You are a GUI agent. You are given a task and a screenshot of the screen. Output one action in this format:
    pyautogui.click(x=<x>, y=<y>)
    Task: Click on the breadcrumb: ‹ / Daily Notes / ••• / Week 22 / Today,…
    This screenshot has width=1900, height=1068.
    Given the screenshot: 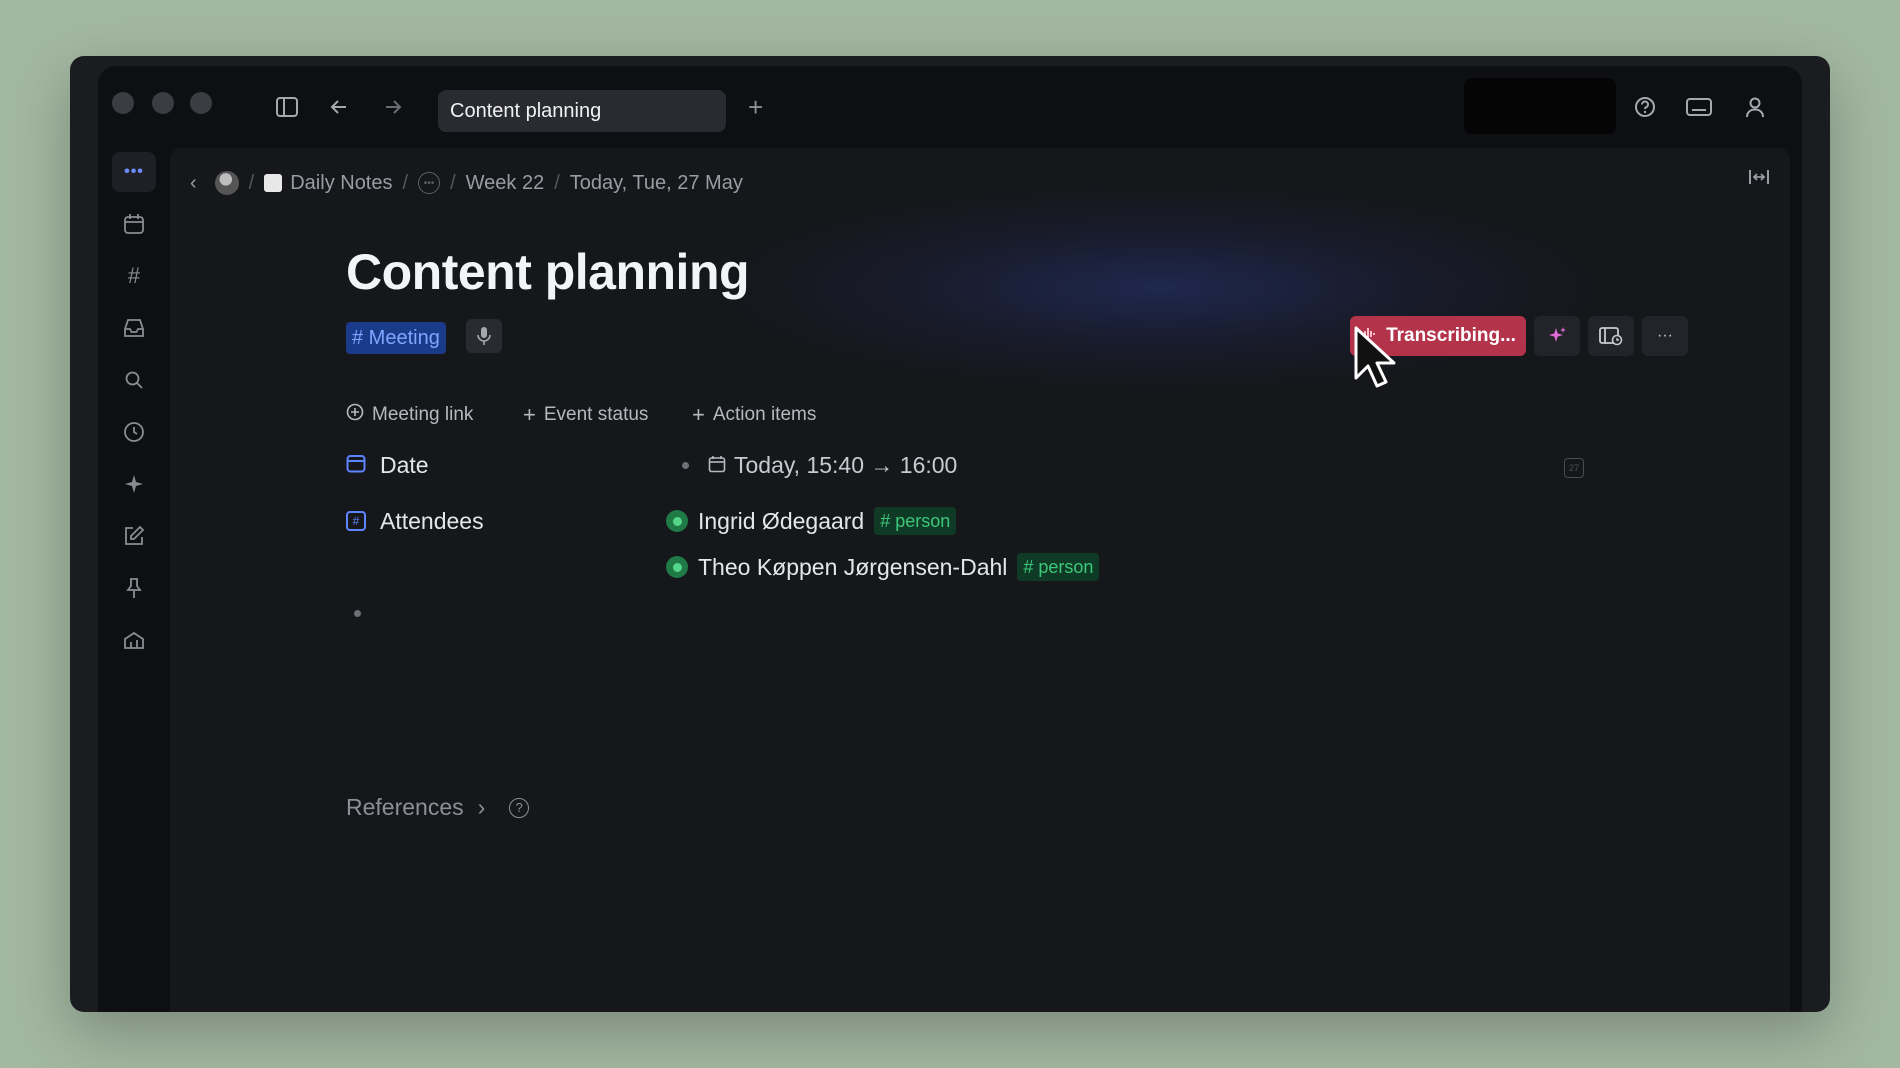 What is the action you would take?
    pyautogui.click(x=466, y=183)
    